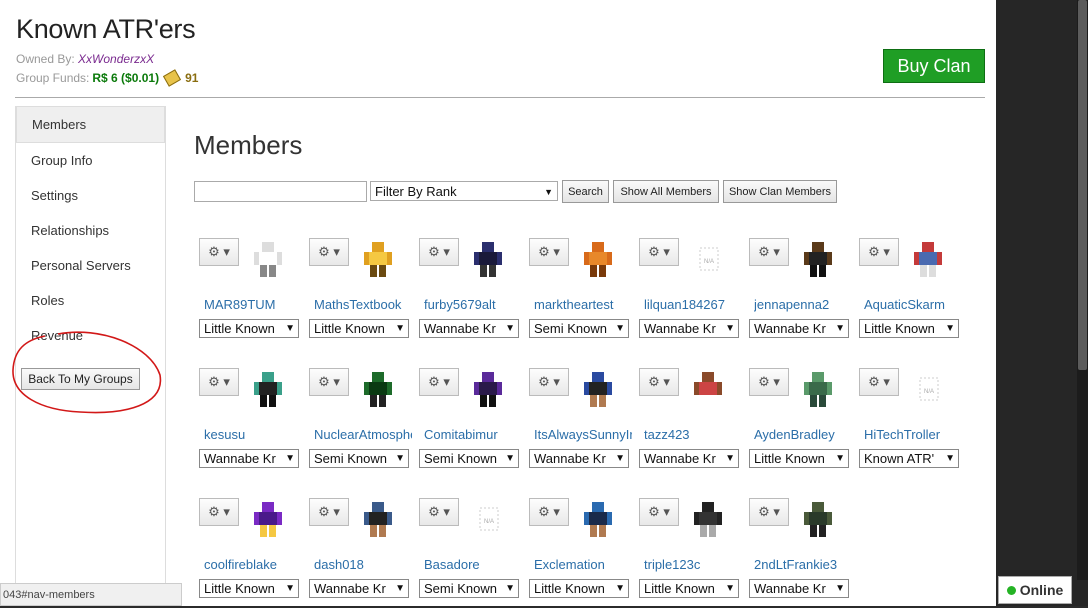 The width and height of the screenshot is (1088, 608). Describe the element at coordinates (1035, 590) in the screenshot. I see `online-indicator: Online` at that location.